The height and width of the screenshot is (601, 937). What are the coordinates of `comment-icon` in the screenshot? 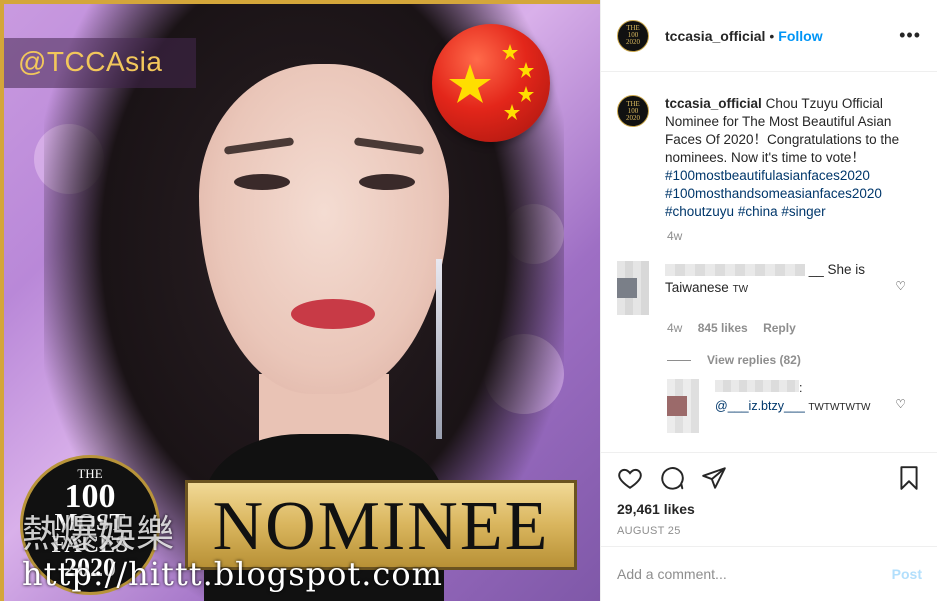 It's located at (672, 478).